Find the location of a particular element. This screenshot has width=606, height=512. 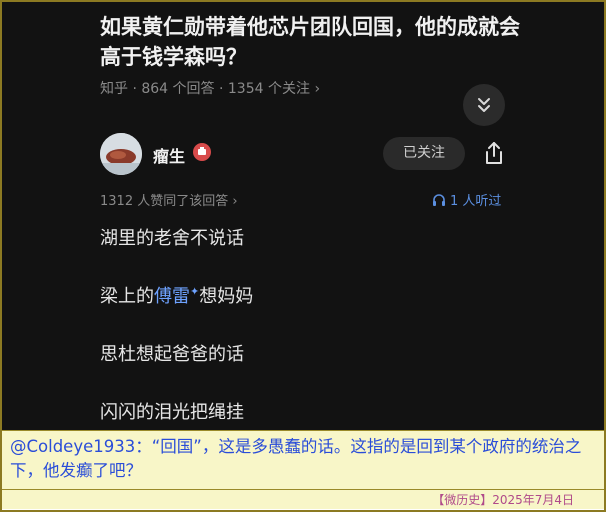

link-text: 傅雷 is located at coordinates (172, 296).